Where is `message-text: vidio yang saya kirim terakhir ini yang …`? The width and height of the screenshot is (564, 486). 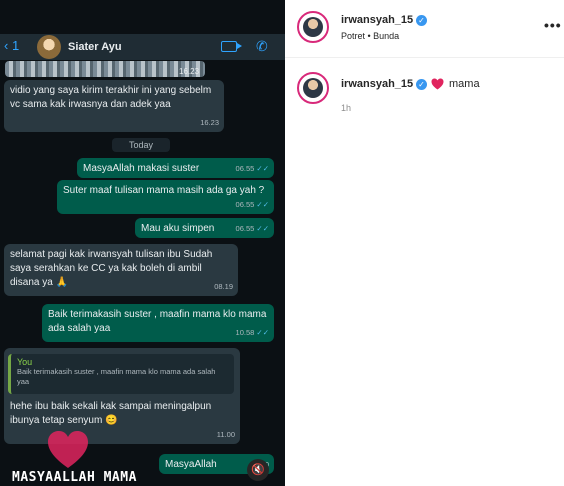
message-text: vidio yang saya kirim terakhir ini yang … is located at coordinates (111, 97).